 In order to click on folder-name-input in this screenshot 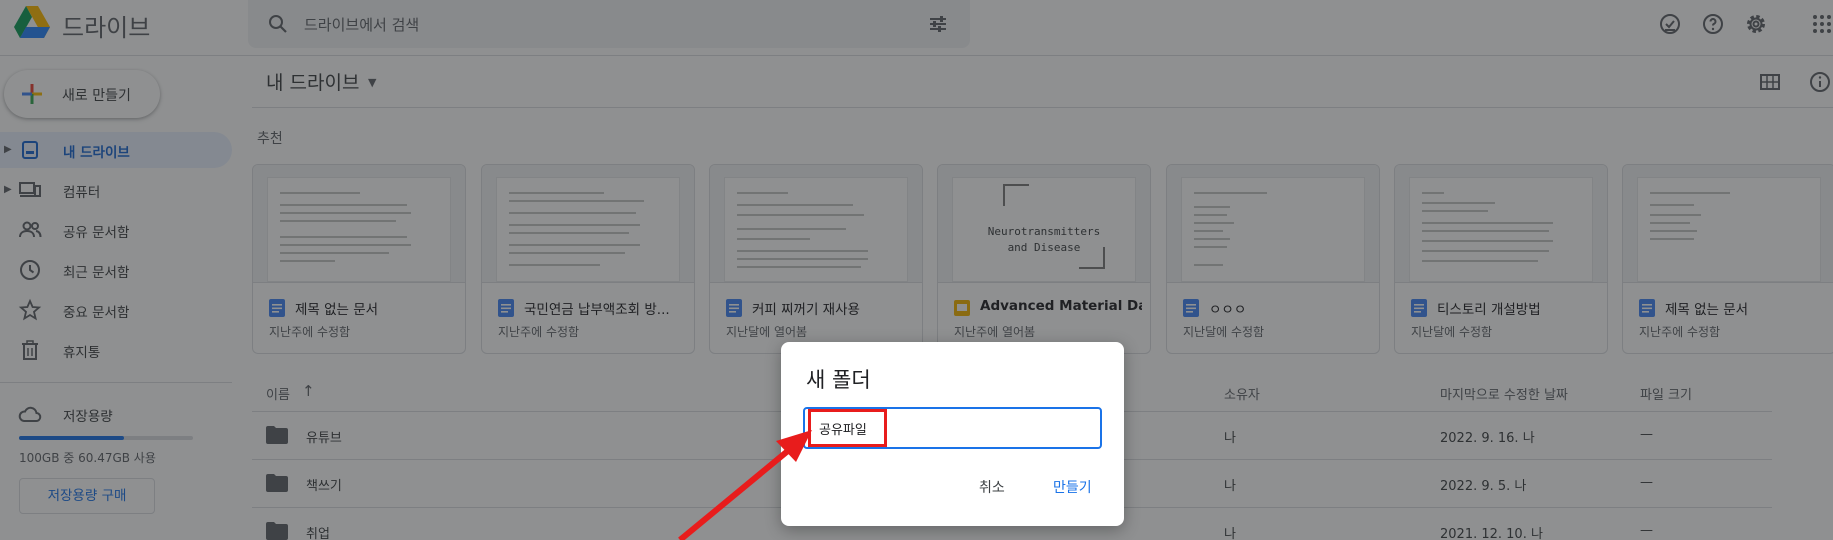, I will do `click(952, 428)`.